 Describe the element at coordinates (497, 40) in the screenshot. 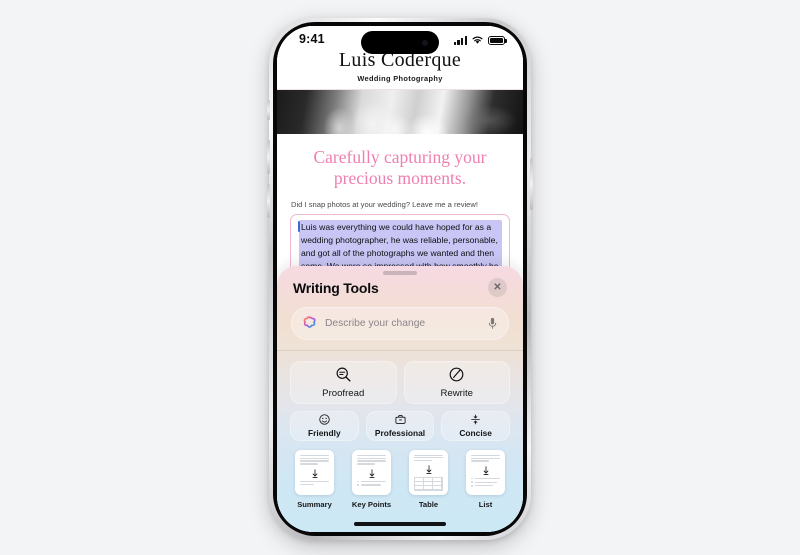

I see `battery-icon` at that location.